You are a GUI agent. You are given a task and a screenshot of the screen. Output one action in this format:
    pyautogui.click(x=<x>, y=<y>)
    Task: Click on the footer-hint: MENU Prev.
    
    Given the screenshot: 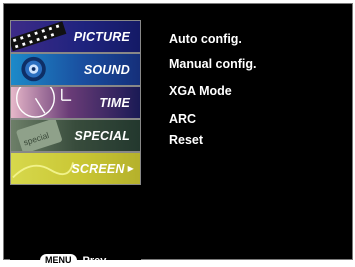 What is the action you would take?
    pyautogui.click(x=74, y=260)
    